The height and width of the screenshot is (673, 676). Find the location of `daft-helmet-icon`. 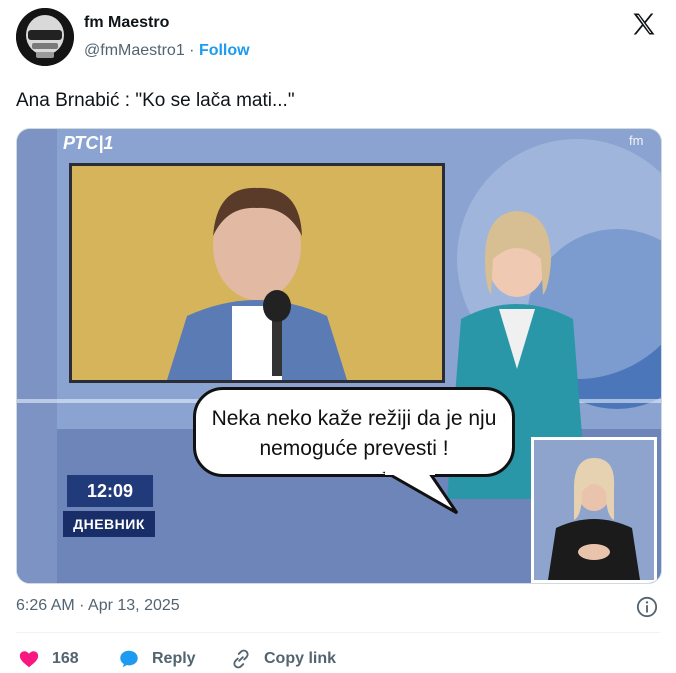

daft-helmet-icon is located at coordinates (45, 37).